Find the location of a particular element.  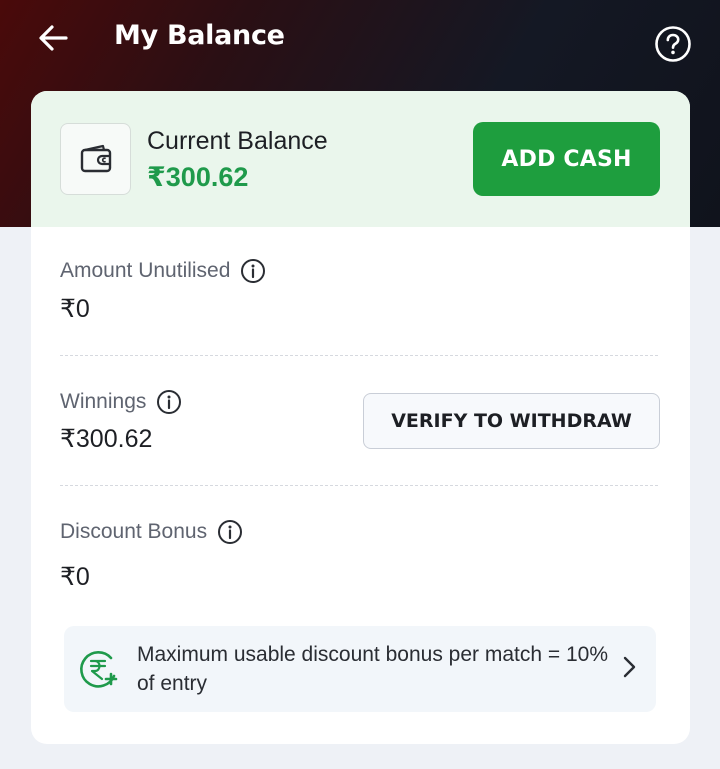

rupee-plus-icon is located at coordinates (99, 669).